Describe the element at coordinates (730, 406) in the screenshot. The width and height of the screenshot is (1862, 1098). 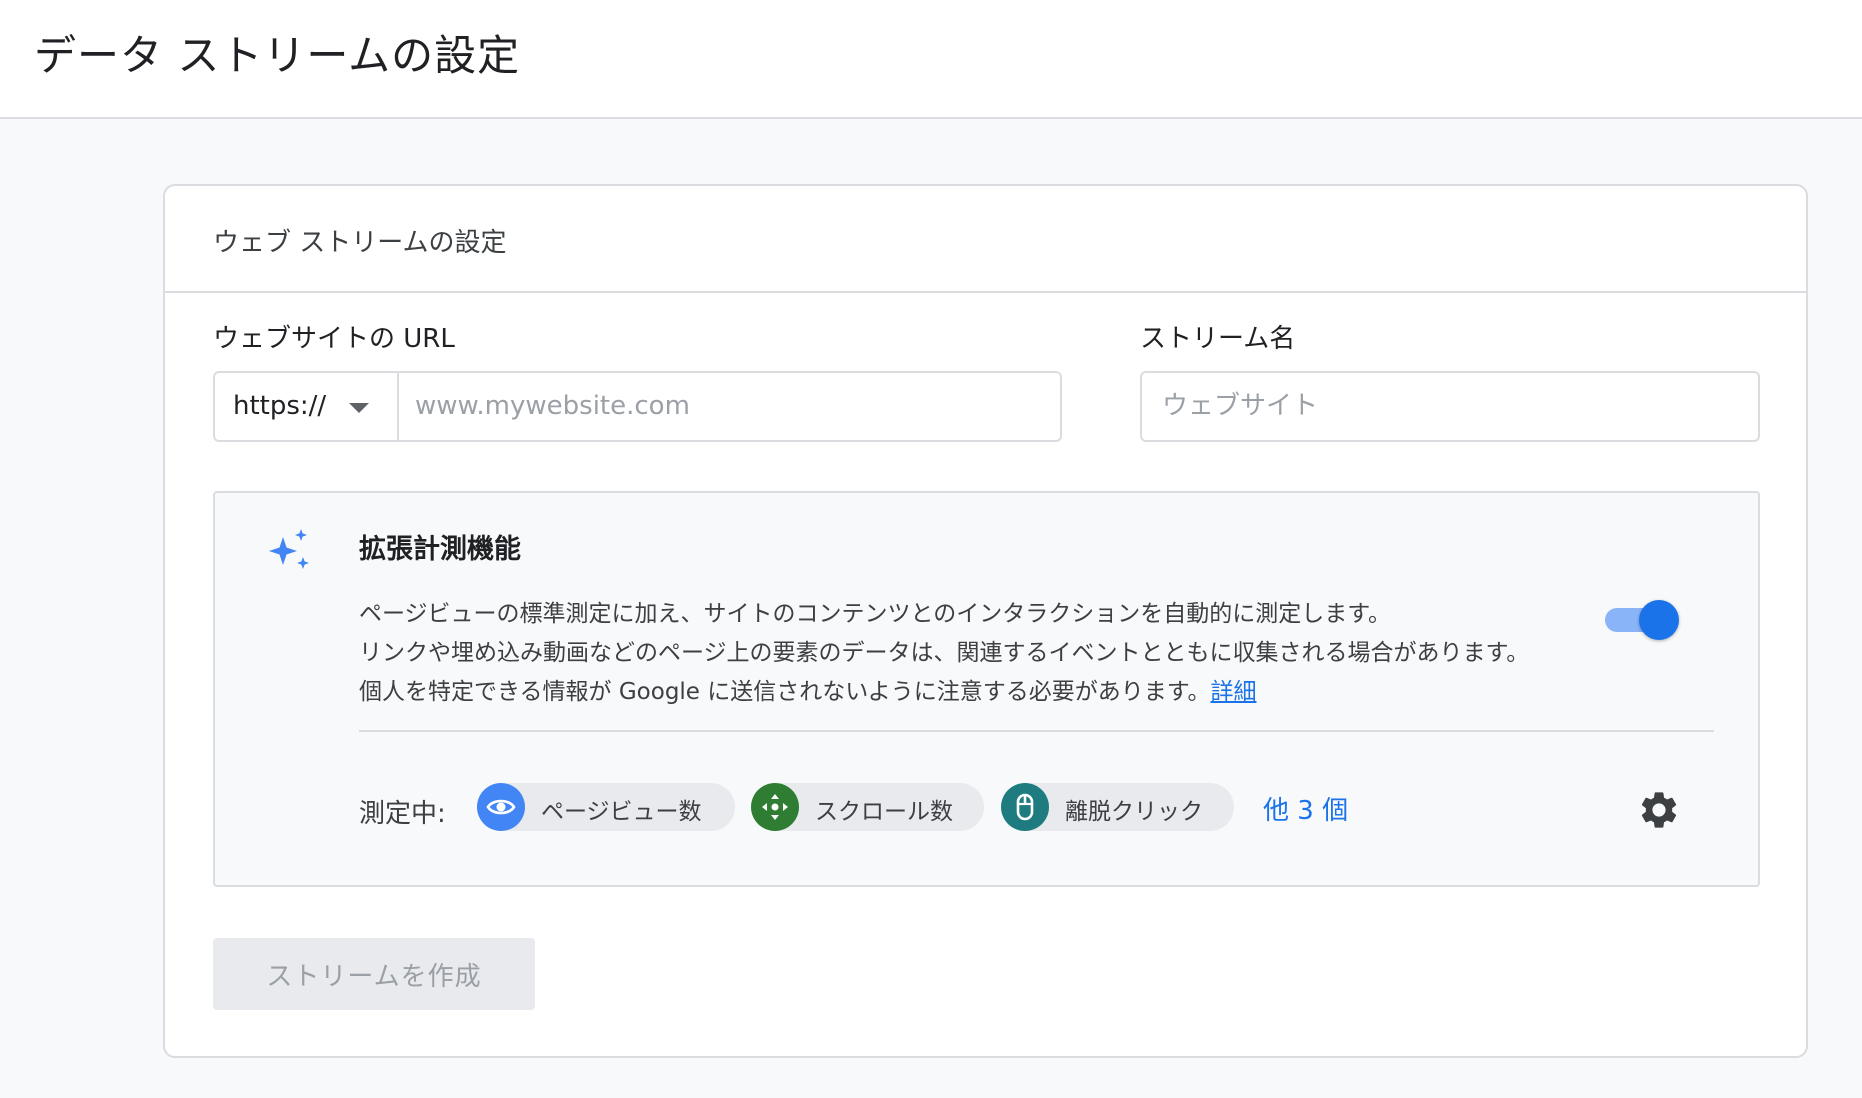
I see `website-url-input` at that location.